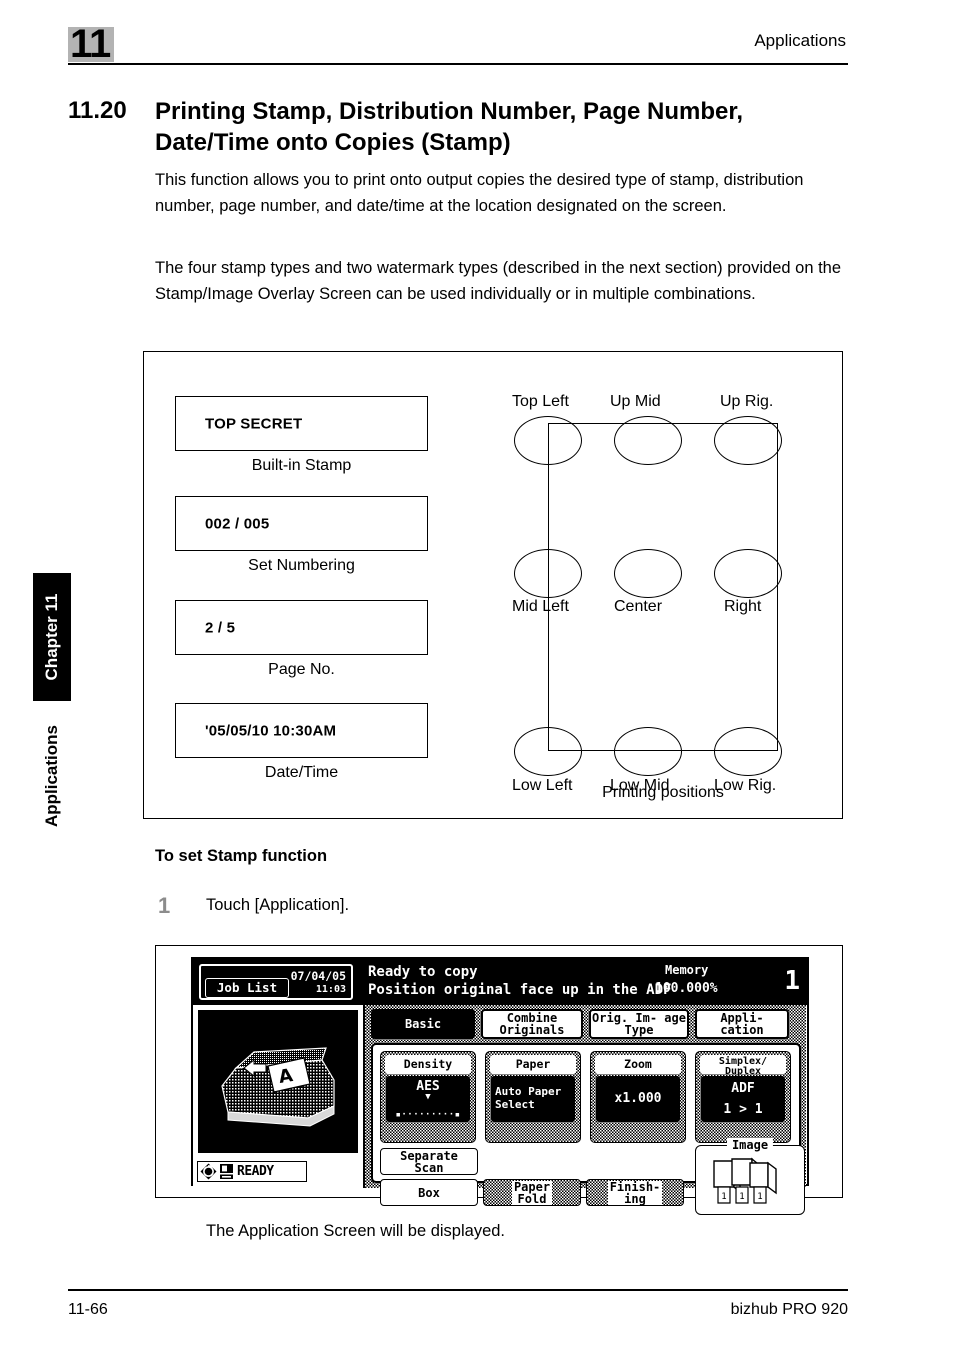 The image size is (954, 1352). I want to click on section-number: 11.20, so click(97, 110).